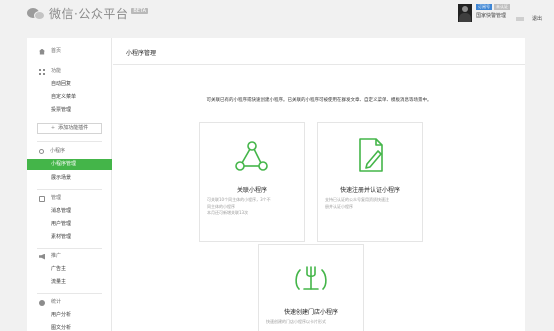 The image size is (554, 331). I want to click on sidebar-section-label: 统计, so click(56, 302).